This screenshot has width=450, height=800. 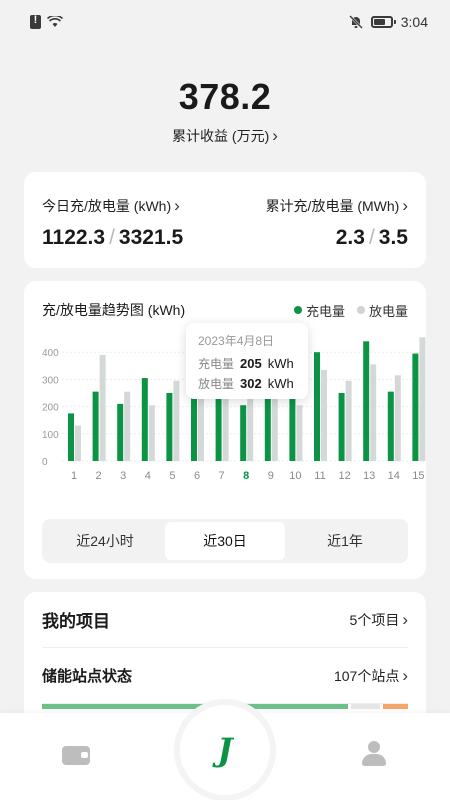 I want to click on x-tick-label: 12, so click(x=344, y=476).